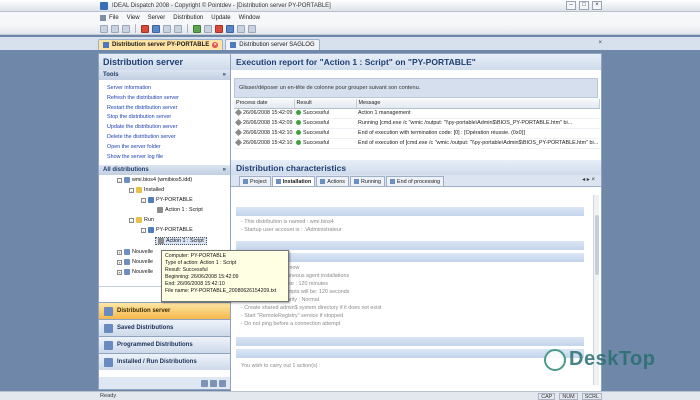  What do you see at coordinates (157, 362) in the screenshot?
I see `nav-label: Installed / Run Distributions` at bounding box center [157, 362].